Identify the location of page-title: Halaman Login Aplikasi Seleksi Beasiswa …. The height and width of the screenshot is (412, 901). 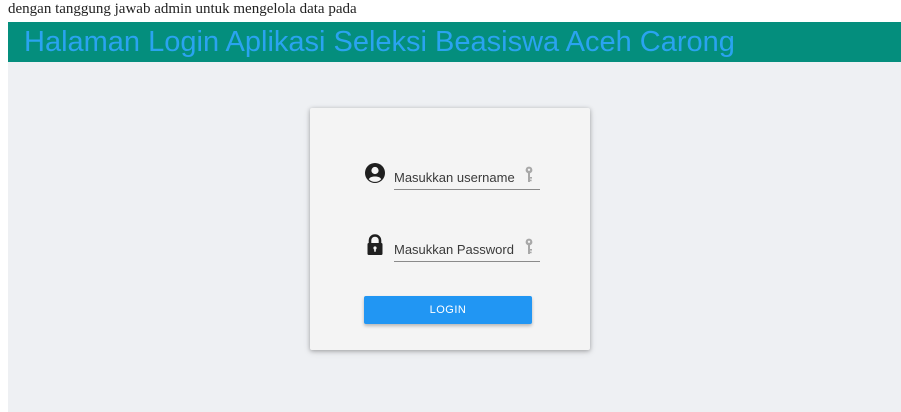
(379, 42).